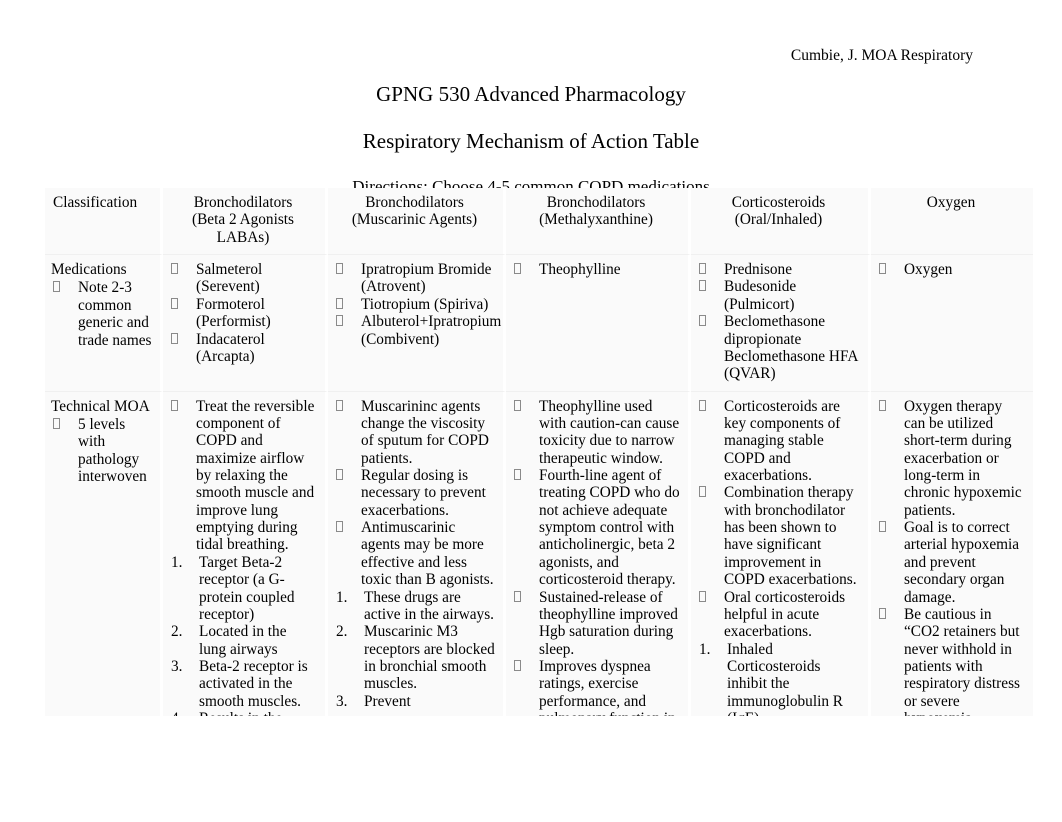  I want to click on list-item: Note 2-3 common generic and trade names, so click(101, 314).